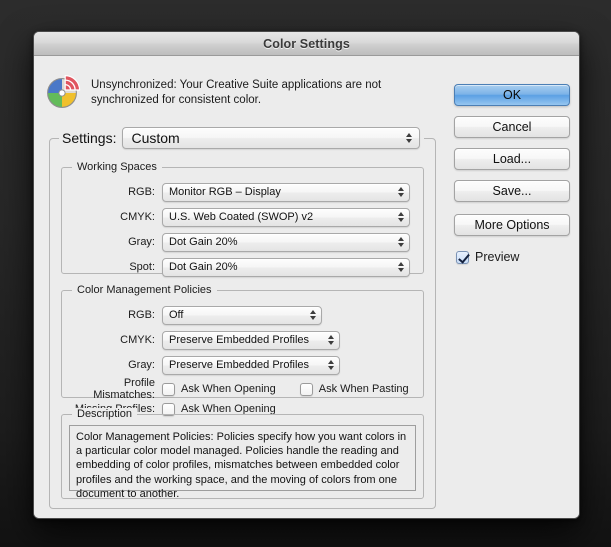 The height and width of the screenshot is (547, 611). What do you see at coordinates (462, 257) in the screenshot?
I see `checkbox-checked-icon` at bounding box center [462, 257].